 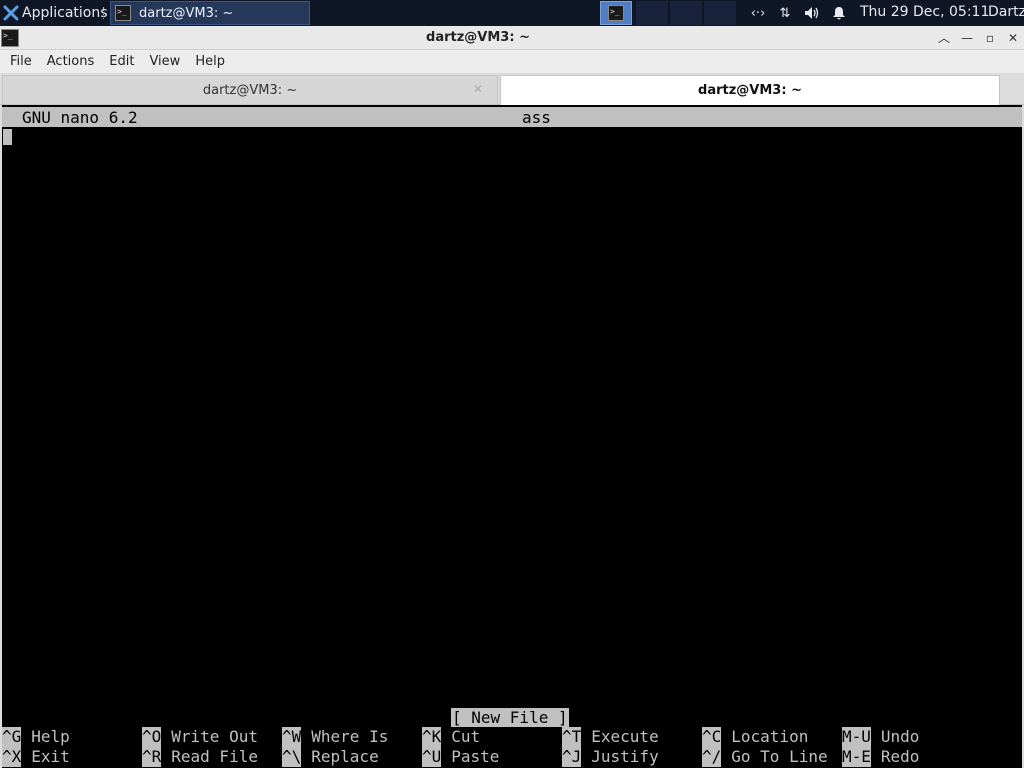 I want to click on text-cursor, so click(x=7, y=137).